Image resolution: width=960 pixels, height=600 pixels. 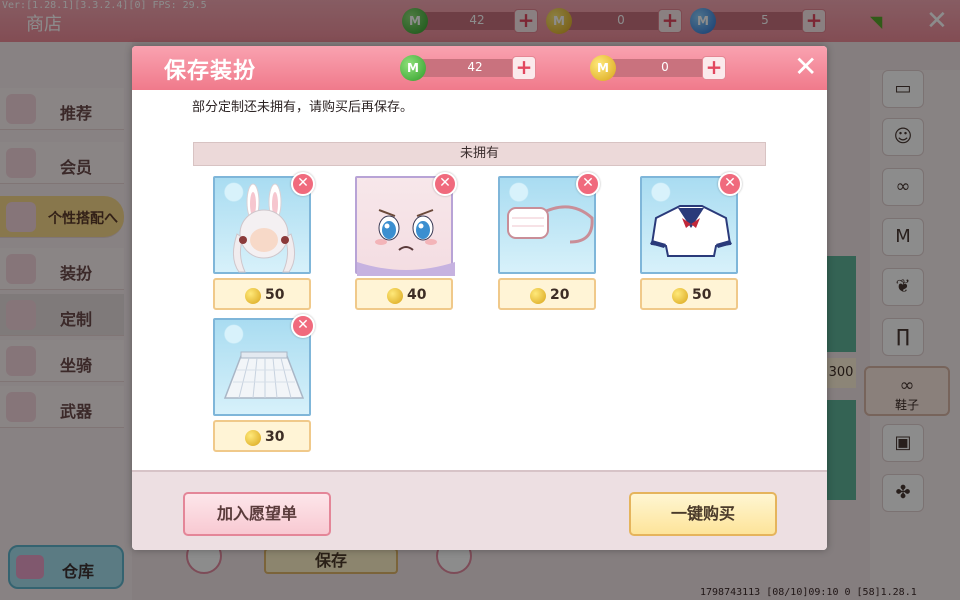 What do you see at coordinates (603, 68) in the screenshot?
I see `gold-coin-icon: M` at bounding box center [603, 68].